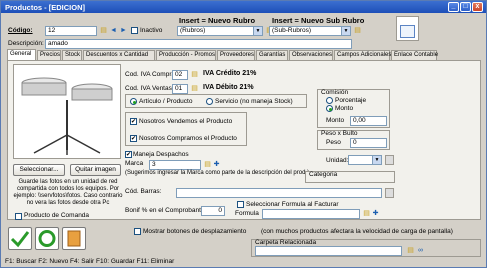  What do you see at coordinates (217, 20) in the screenshot?
I see `rubro-label: Insert = Nuevo Rubro` at bounding box center [217, 20].